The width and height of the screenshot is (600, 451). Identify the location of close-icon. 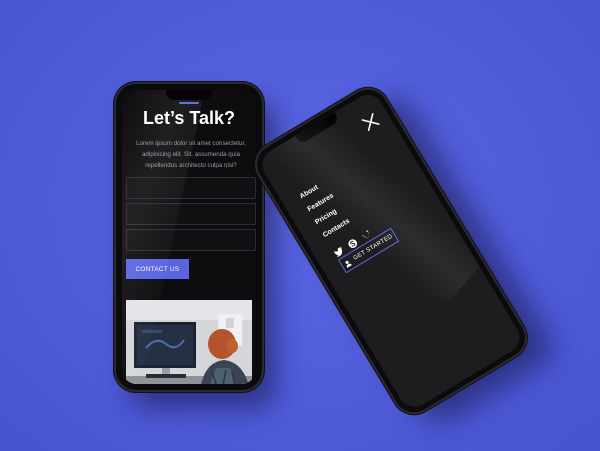
(370, 122).